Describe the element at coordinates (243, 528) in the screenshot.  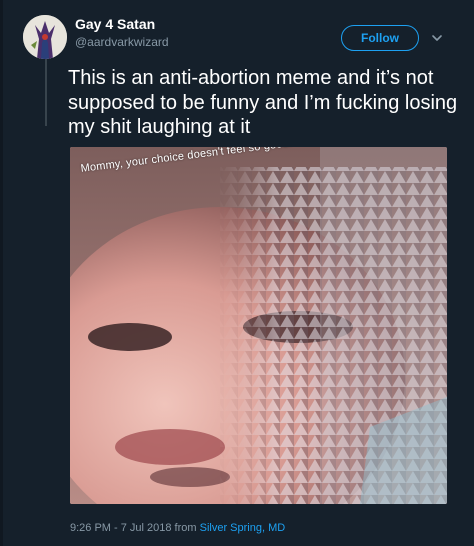
I see `location-link: Silver Spring, MD` at that location.